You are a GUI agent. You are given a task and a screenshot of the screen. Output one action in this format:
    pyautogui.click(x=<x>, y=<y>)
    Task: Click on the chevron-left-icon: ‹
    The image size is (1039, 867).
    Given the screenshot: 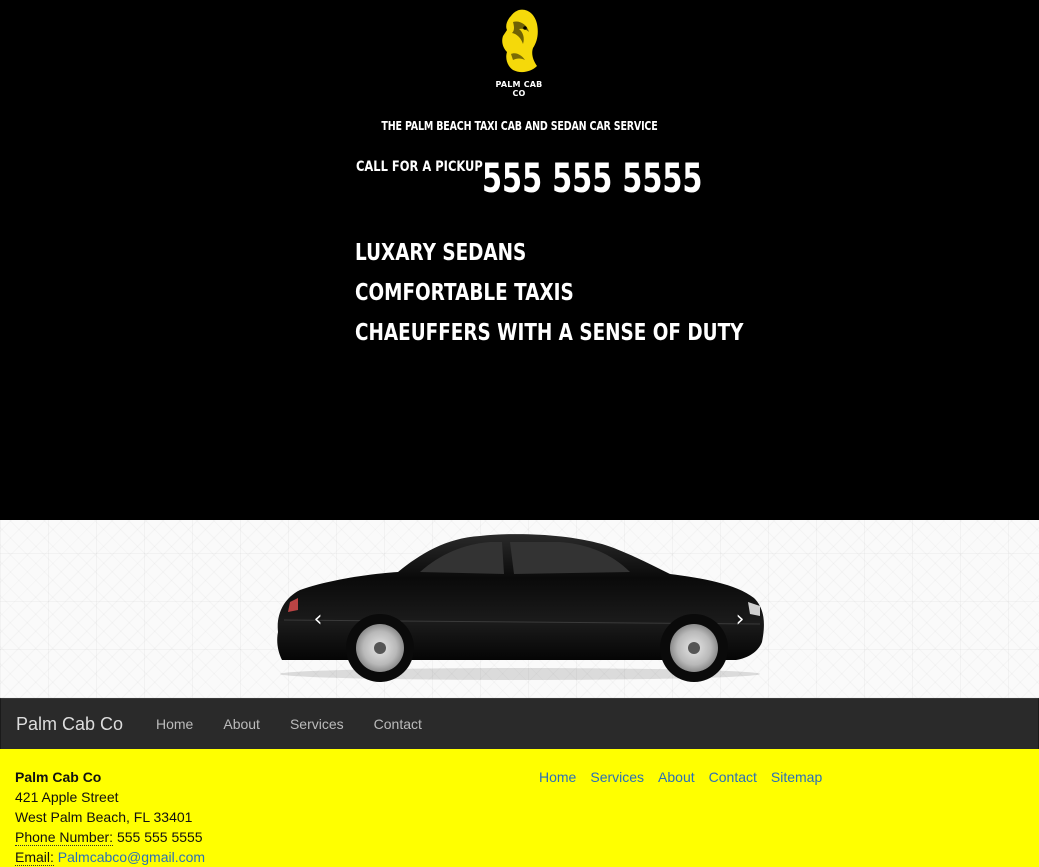 What is the action you would take?
    pyautogui.click(x=318, y=619)
    